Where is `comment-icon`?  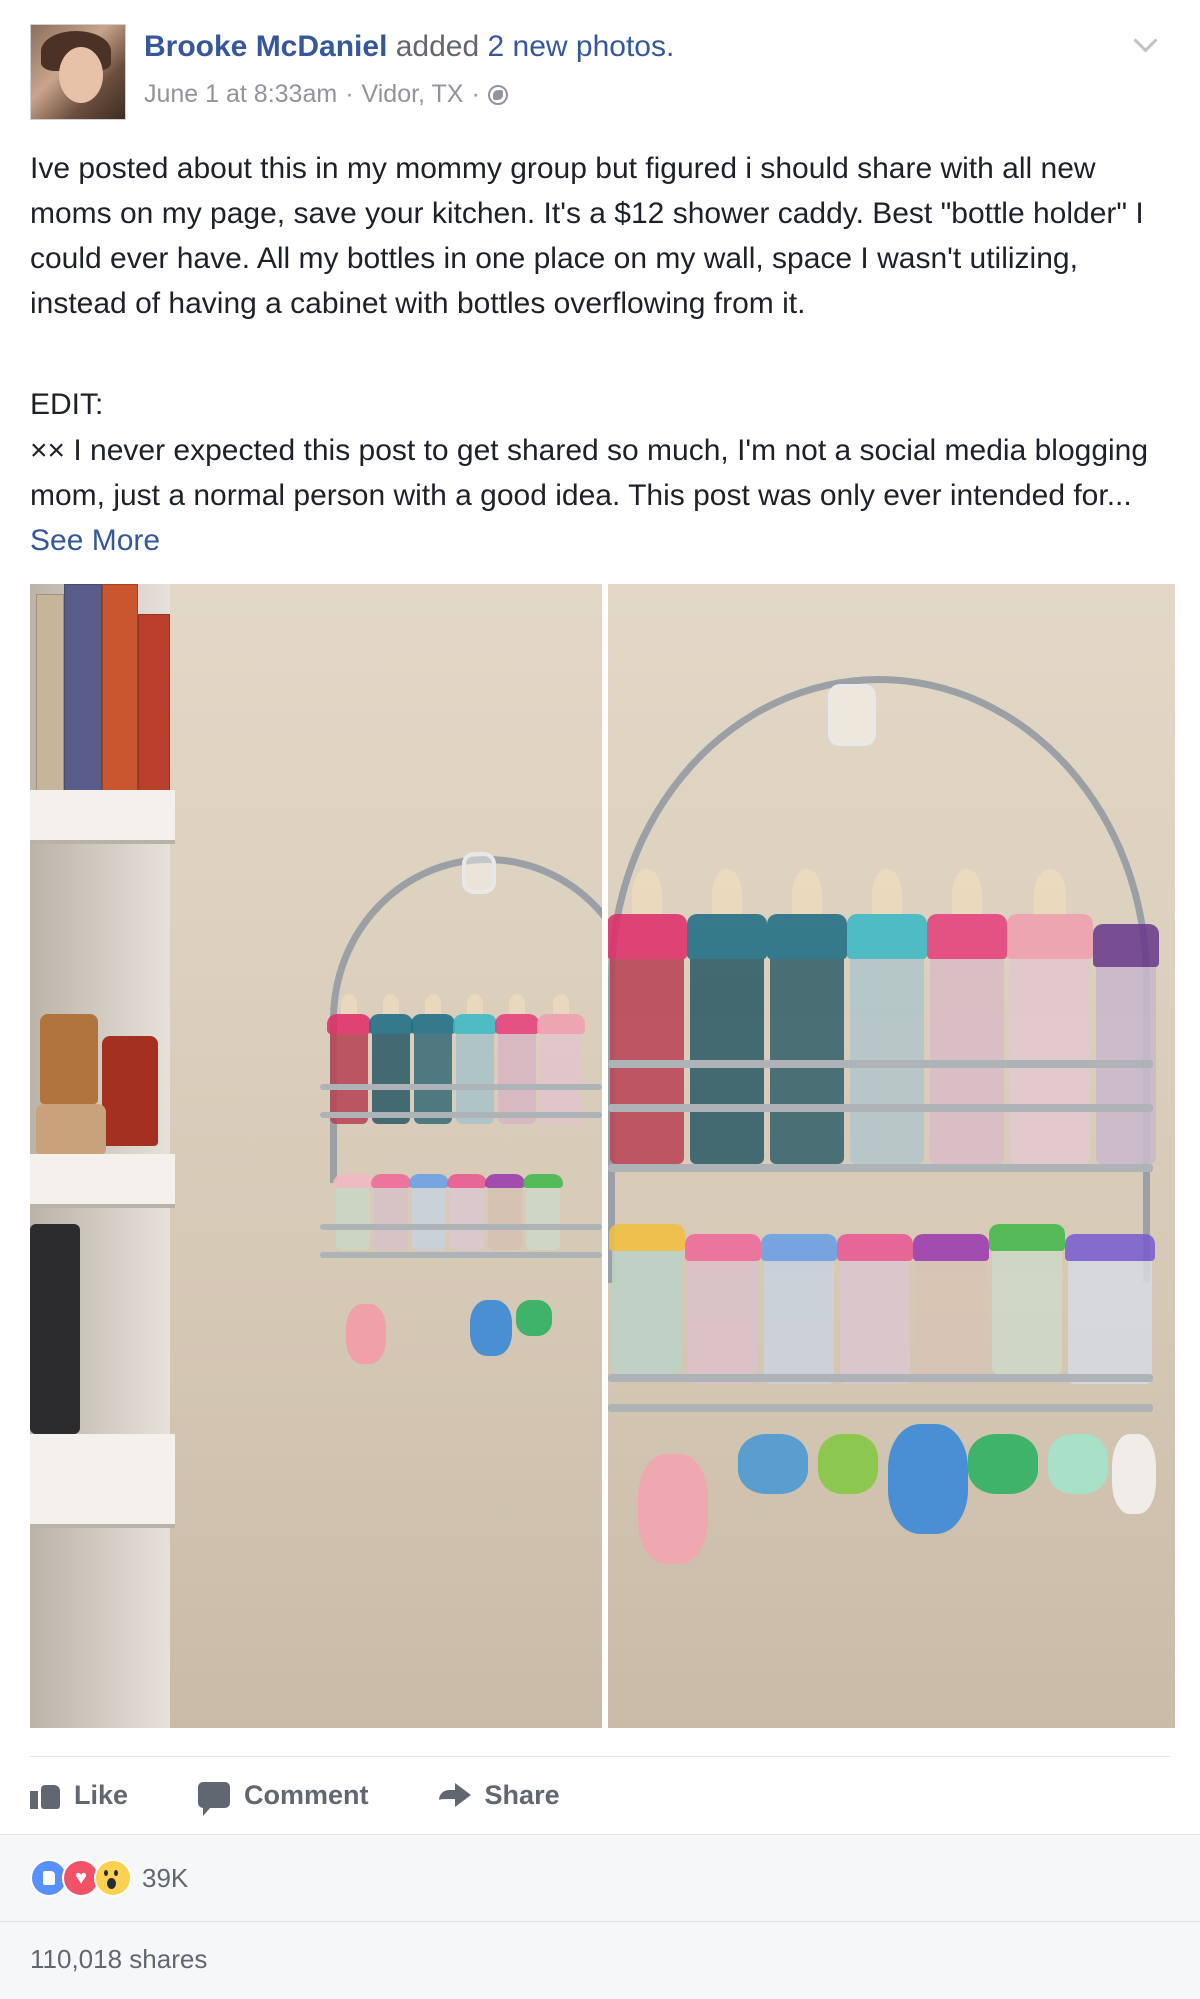 comment-icon is located at coordinates (214, 1799).